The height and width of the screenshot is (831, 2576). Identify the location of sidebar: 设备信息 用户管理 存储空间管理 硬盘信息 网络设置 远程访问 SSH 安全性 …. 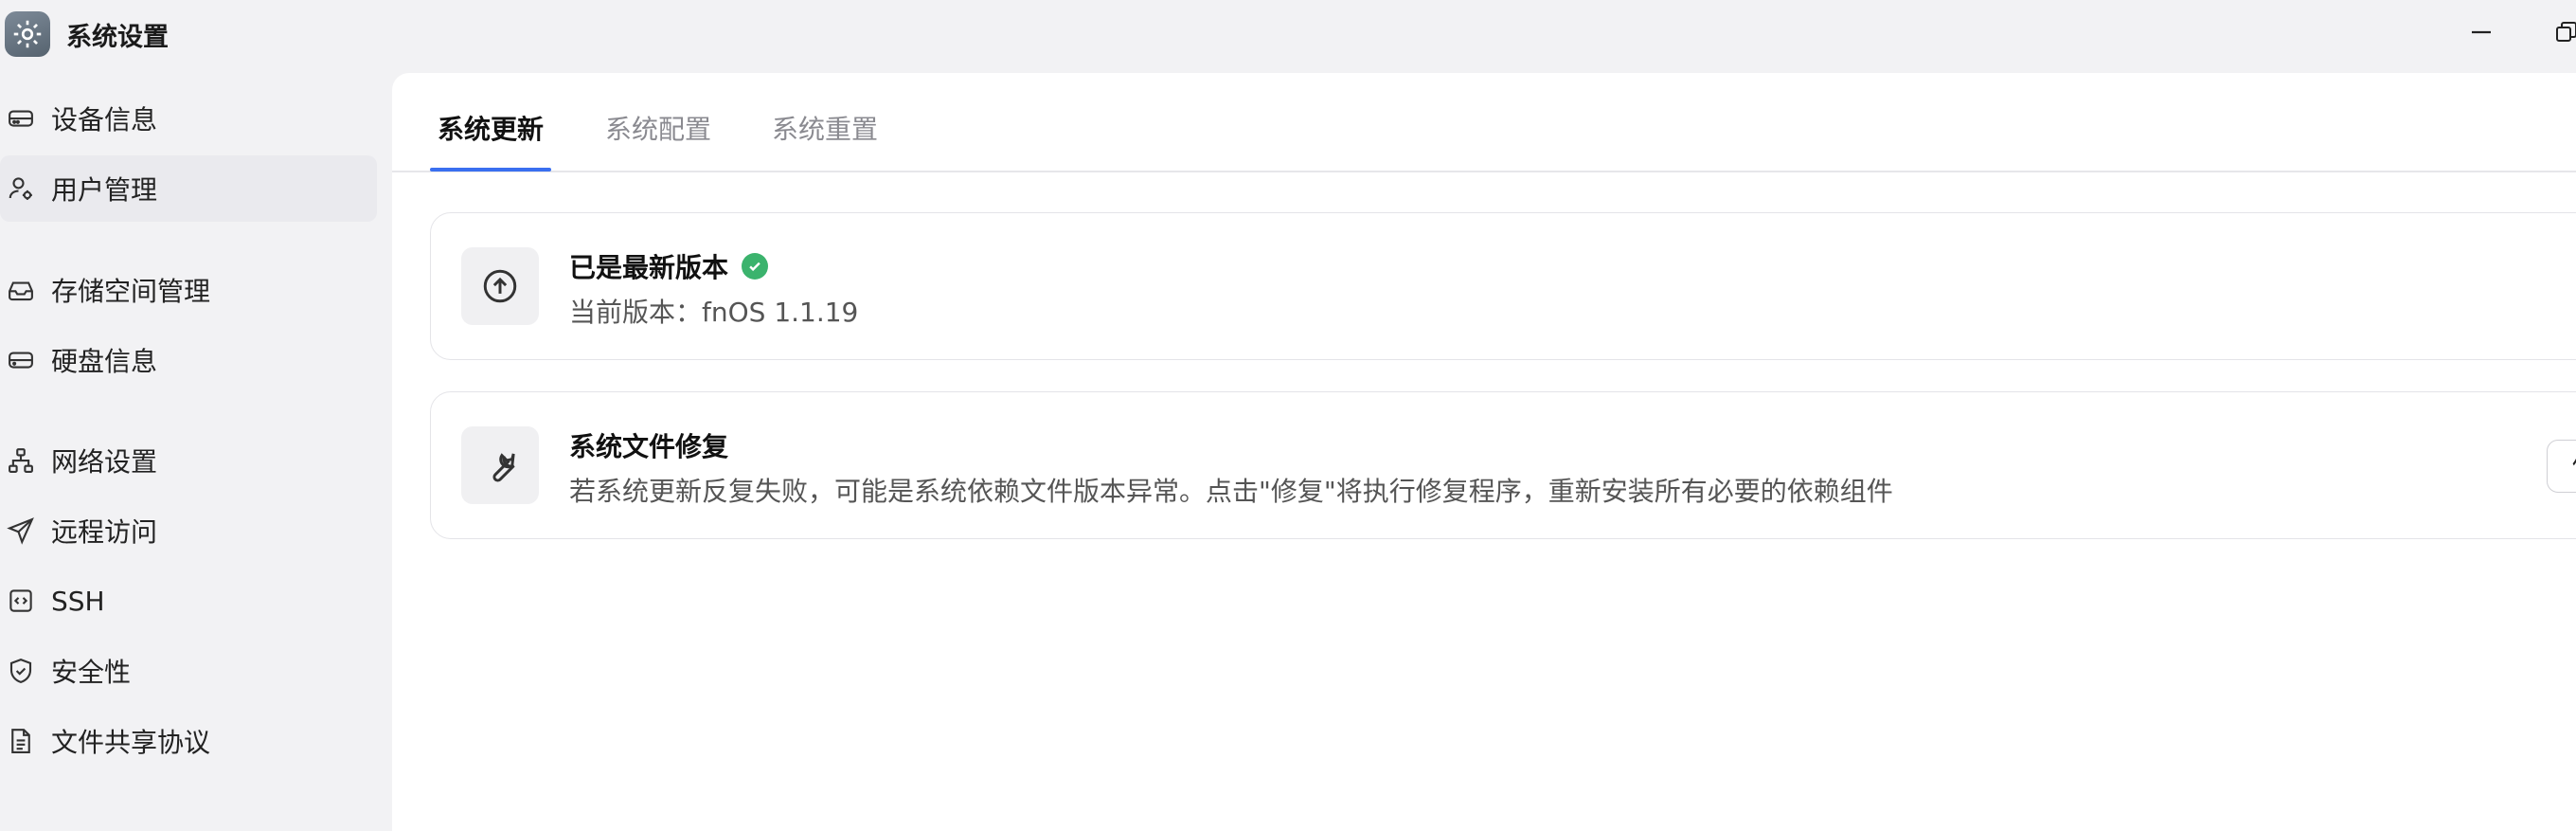
(195, 442).